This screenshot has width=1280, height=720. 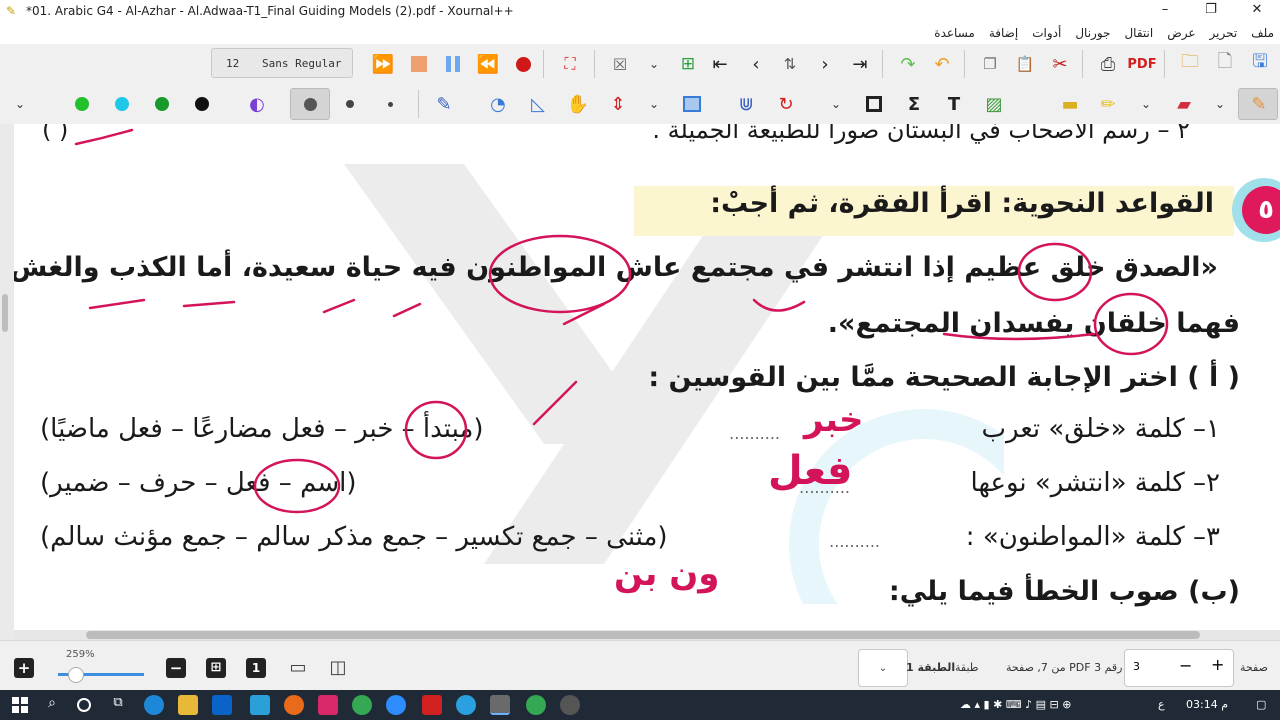 I want to click on rewind-icon: ⏪, so click(x=488, y=64).